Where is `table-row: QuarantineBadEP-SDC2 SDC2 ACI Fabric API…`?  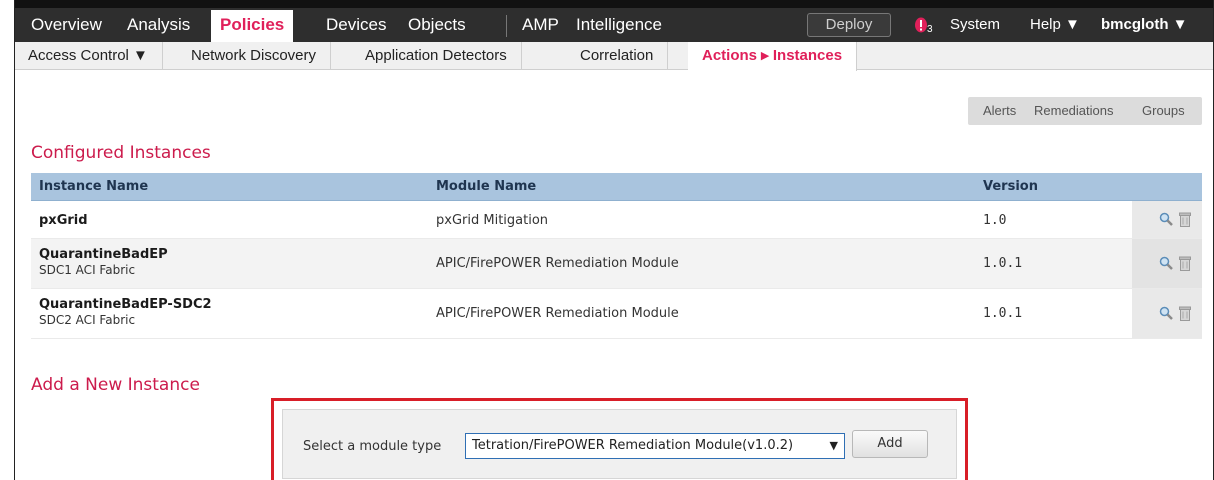 table-row: QuarantineBadEP-SDC2 SDC2 ACI Fabric API… is located at coordinates (616, 314).